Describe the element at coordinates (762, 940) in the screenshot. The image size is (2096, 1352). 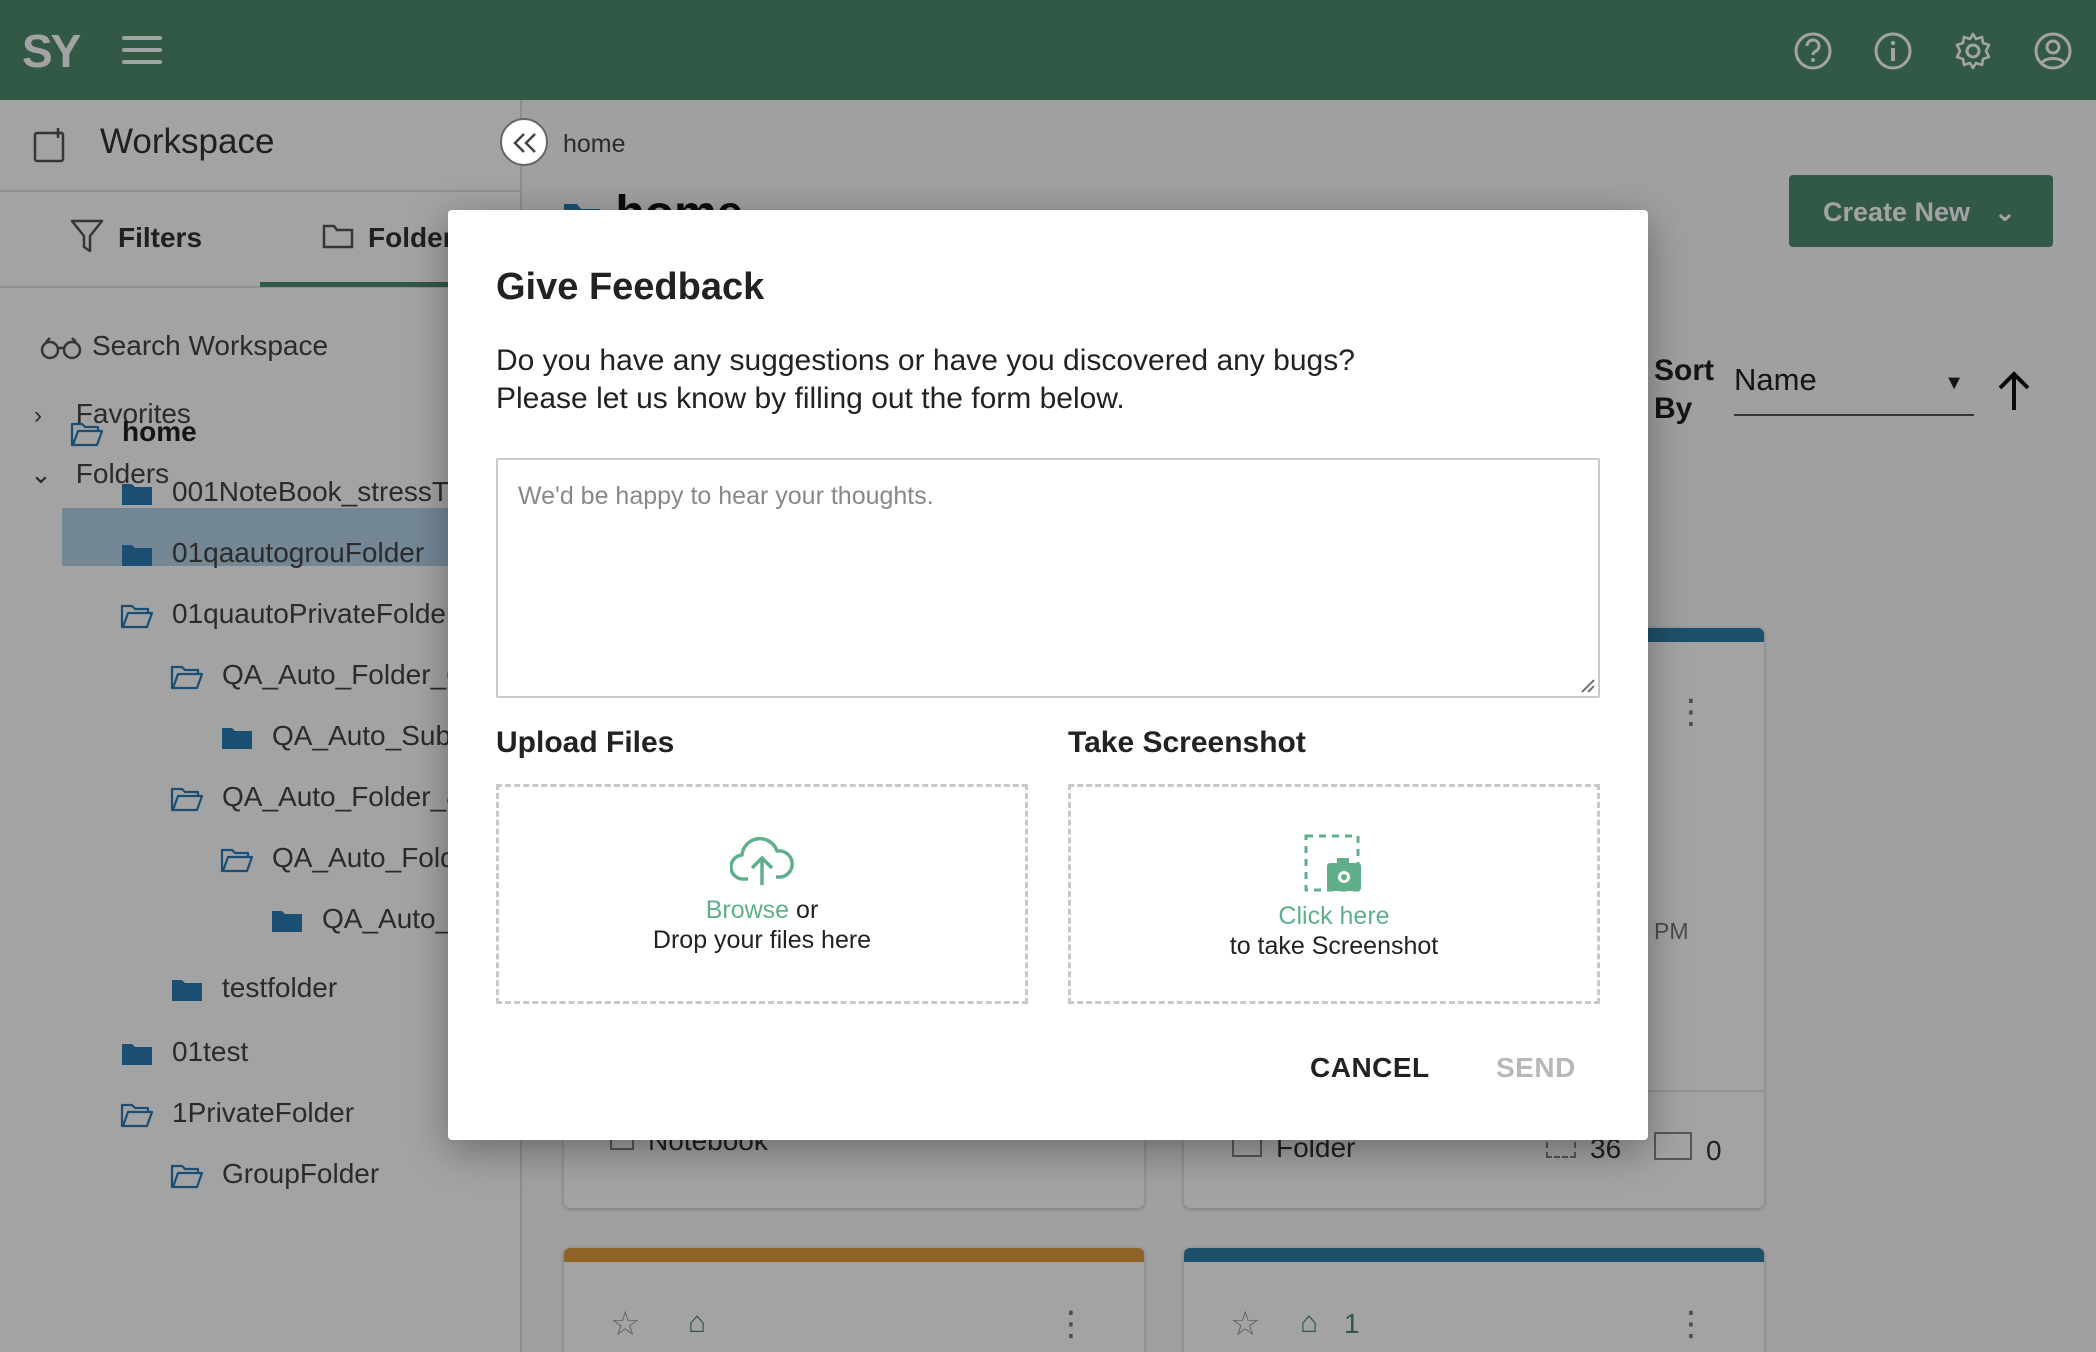
I see `upload-hint-line2: Drop your files here` at that location.